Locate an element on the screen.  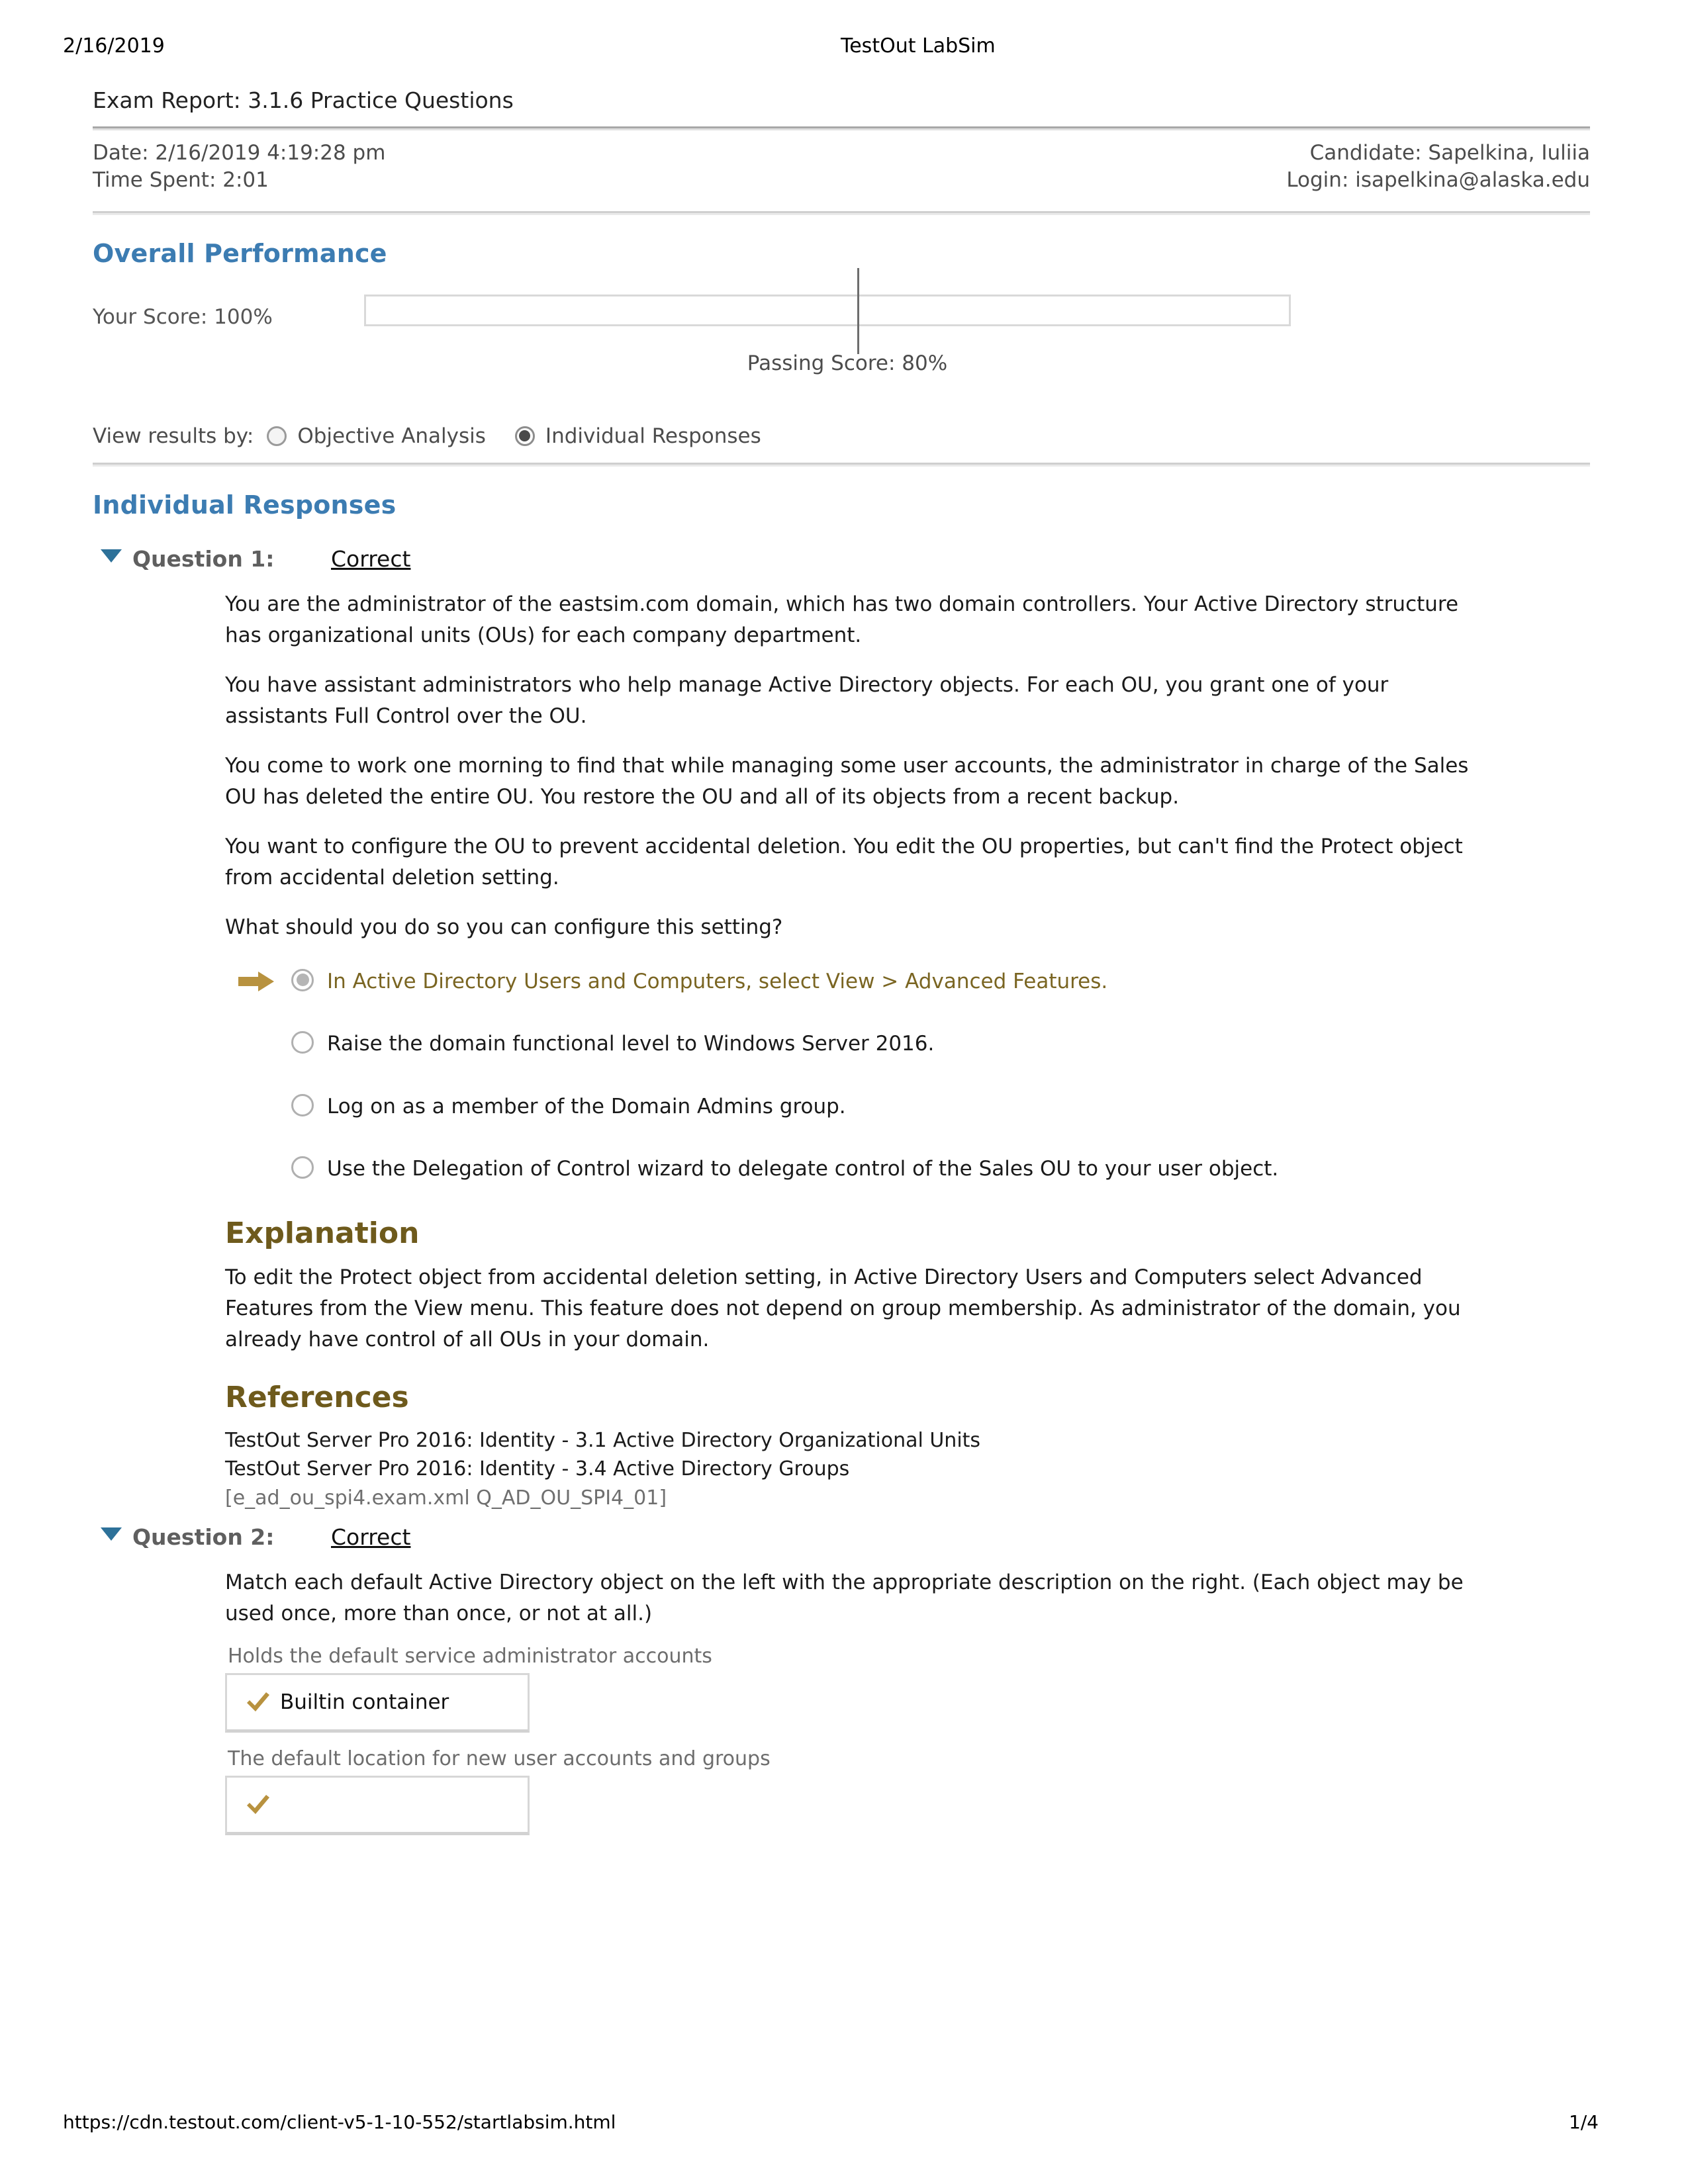
your-answer-arrow-icon is located at coordinates (256, 981).